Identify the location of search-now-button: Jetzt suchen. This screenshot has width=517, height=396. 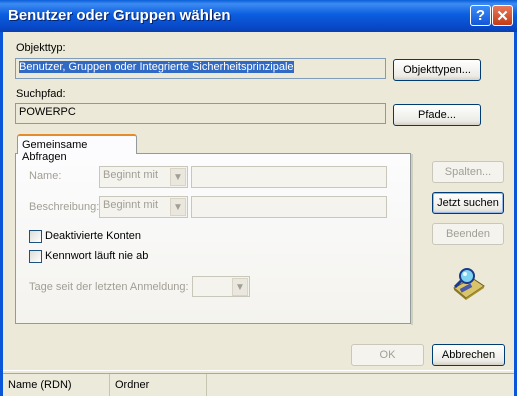
(468, 203).